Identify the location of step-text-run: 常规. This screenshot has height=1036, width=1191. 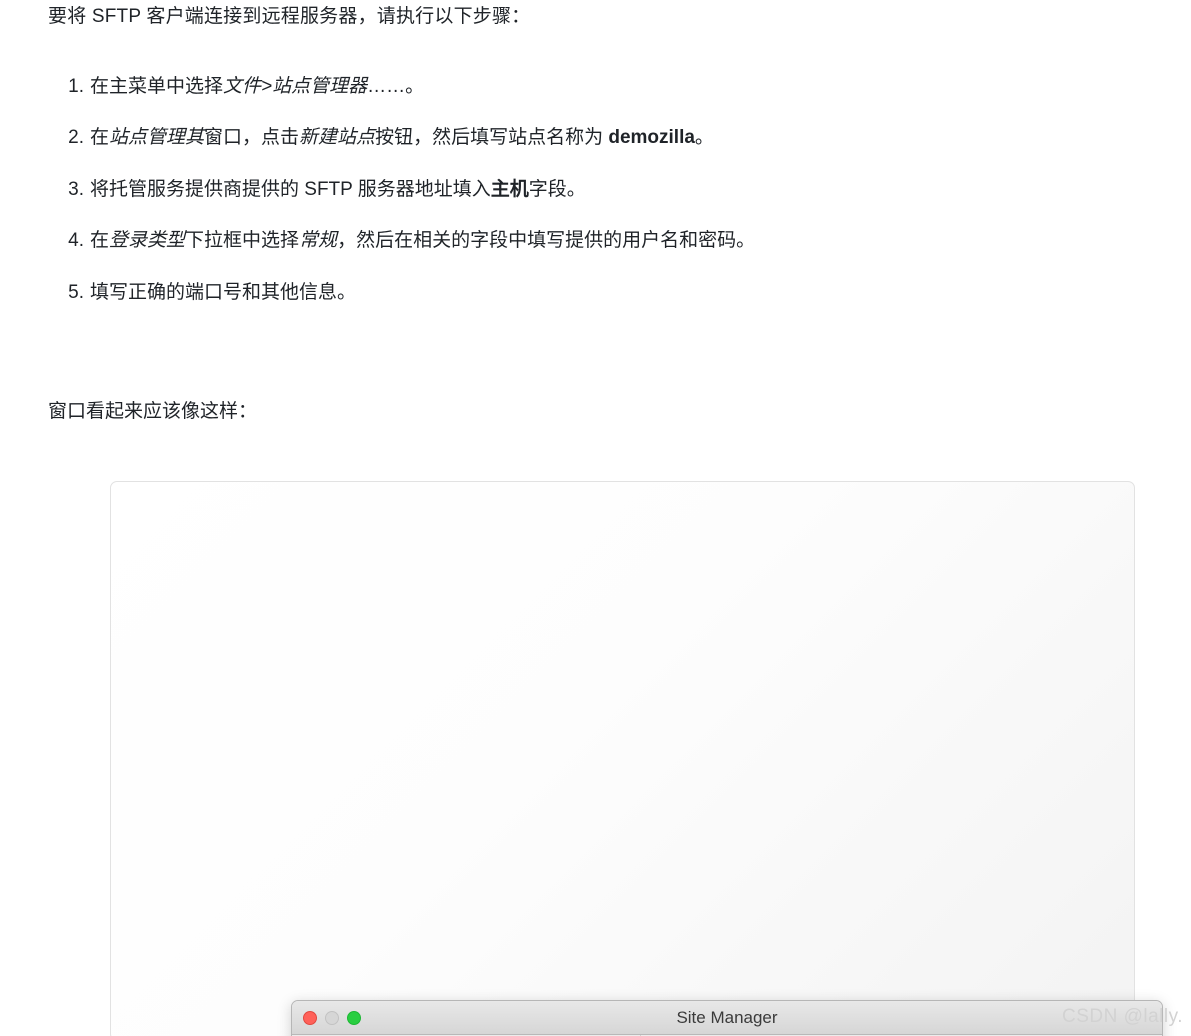
(318, 241).